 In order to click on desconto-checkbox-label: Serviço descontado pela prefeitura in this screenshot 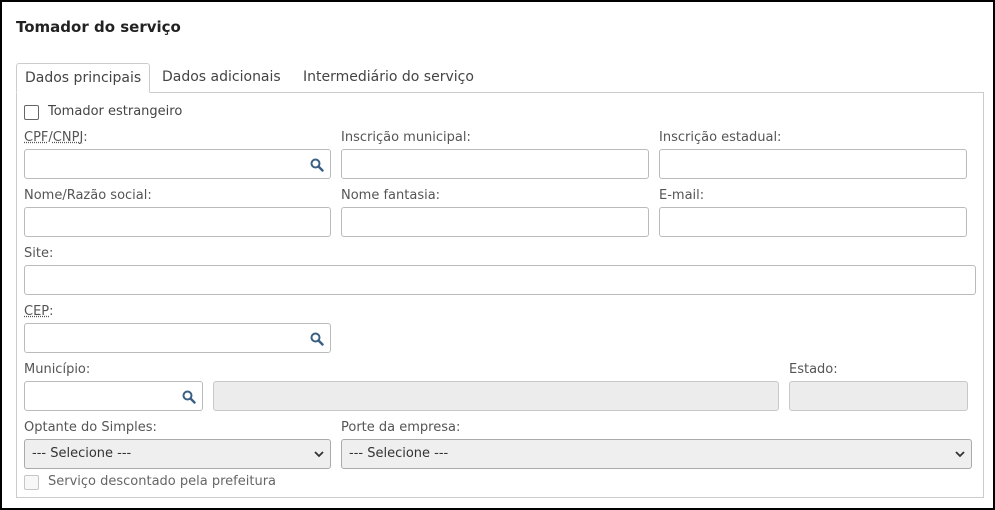, I will do `click(162, 481)`.